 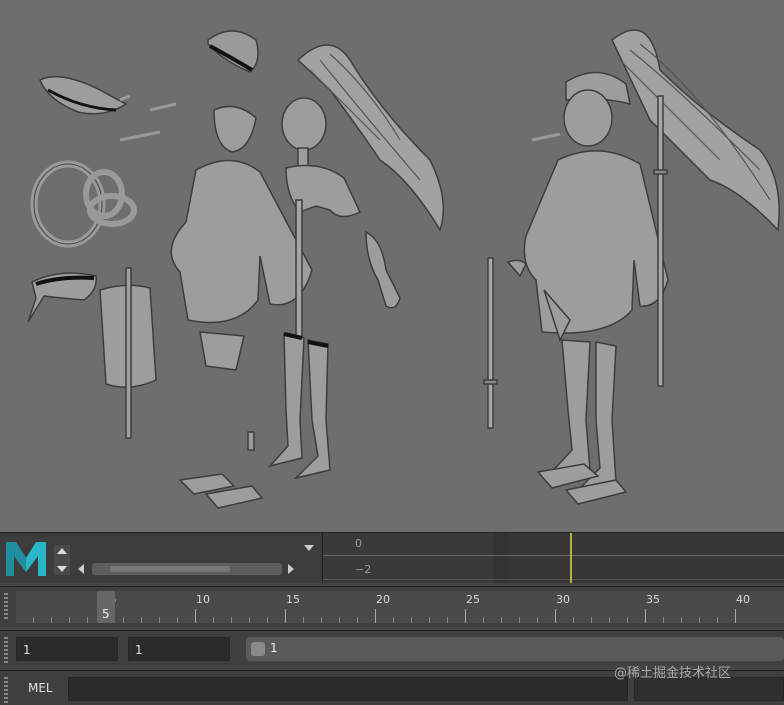 I want to click on ruler-tick-label: 15, so click(x=293, y=599).